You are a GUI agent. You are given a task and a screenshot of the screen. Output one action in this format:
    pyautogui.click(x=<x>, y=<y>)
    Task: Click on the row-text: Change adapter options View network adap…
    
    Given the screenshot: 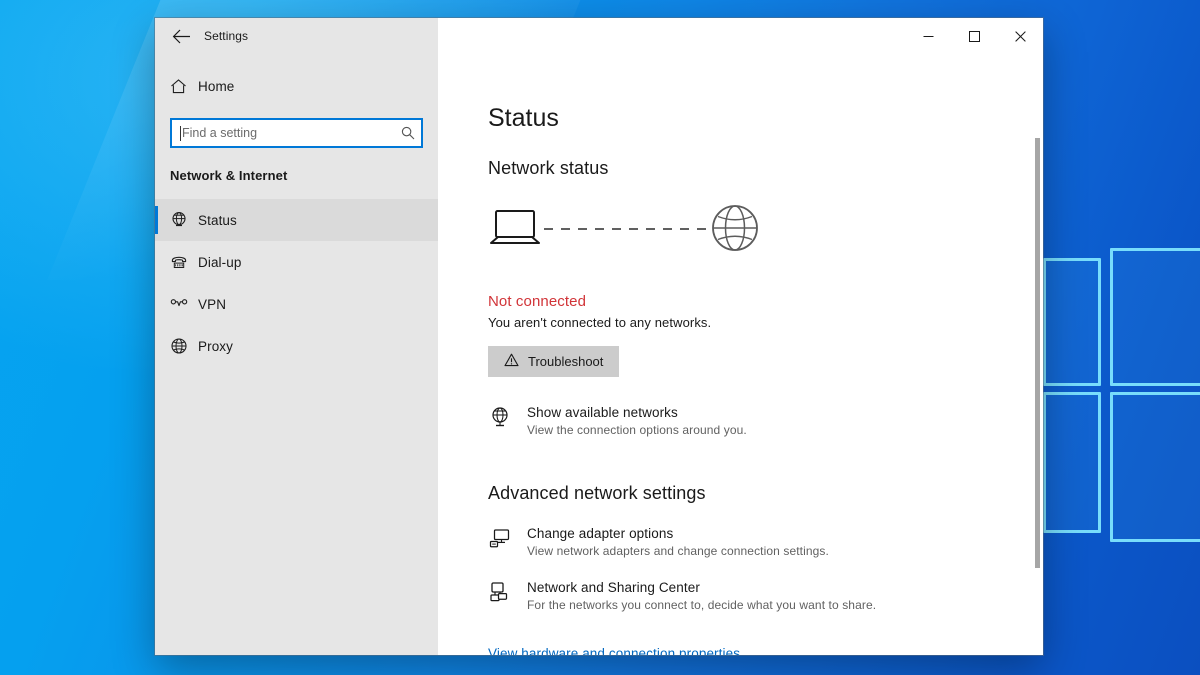 What is the action you would take?
    pyautogui.click(x=678, y=542)
    